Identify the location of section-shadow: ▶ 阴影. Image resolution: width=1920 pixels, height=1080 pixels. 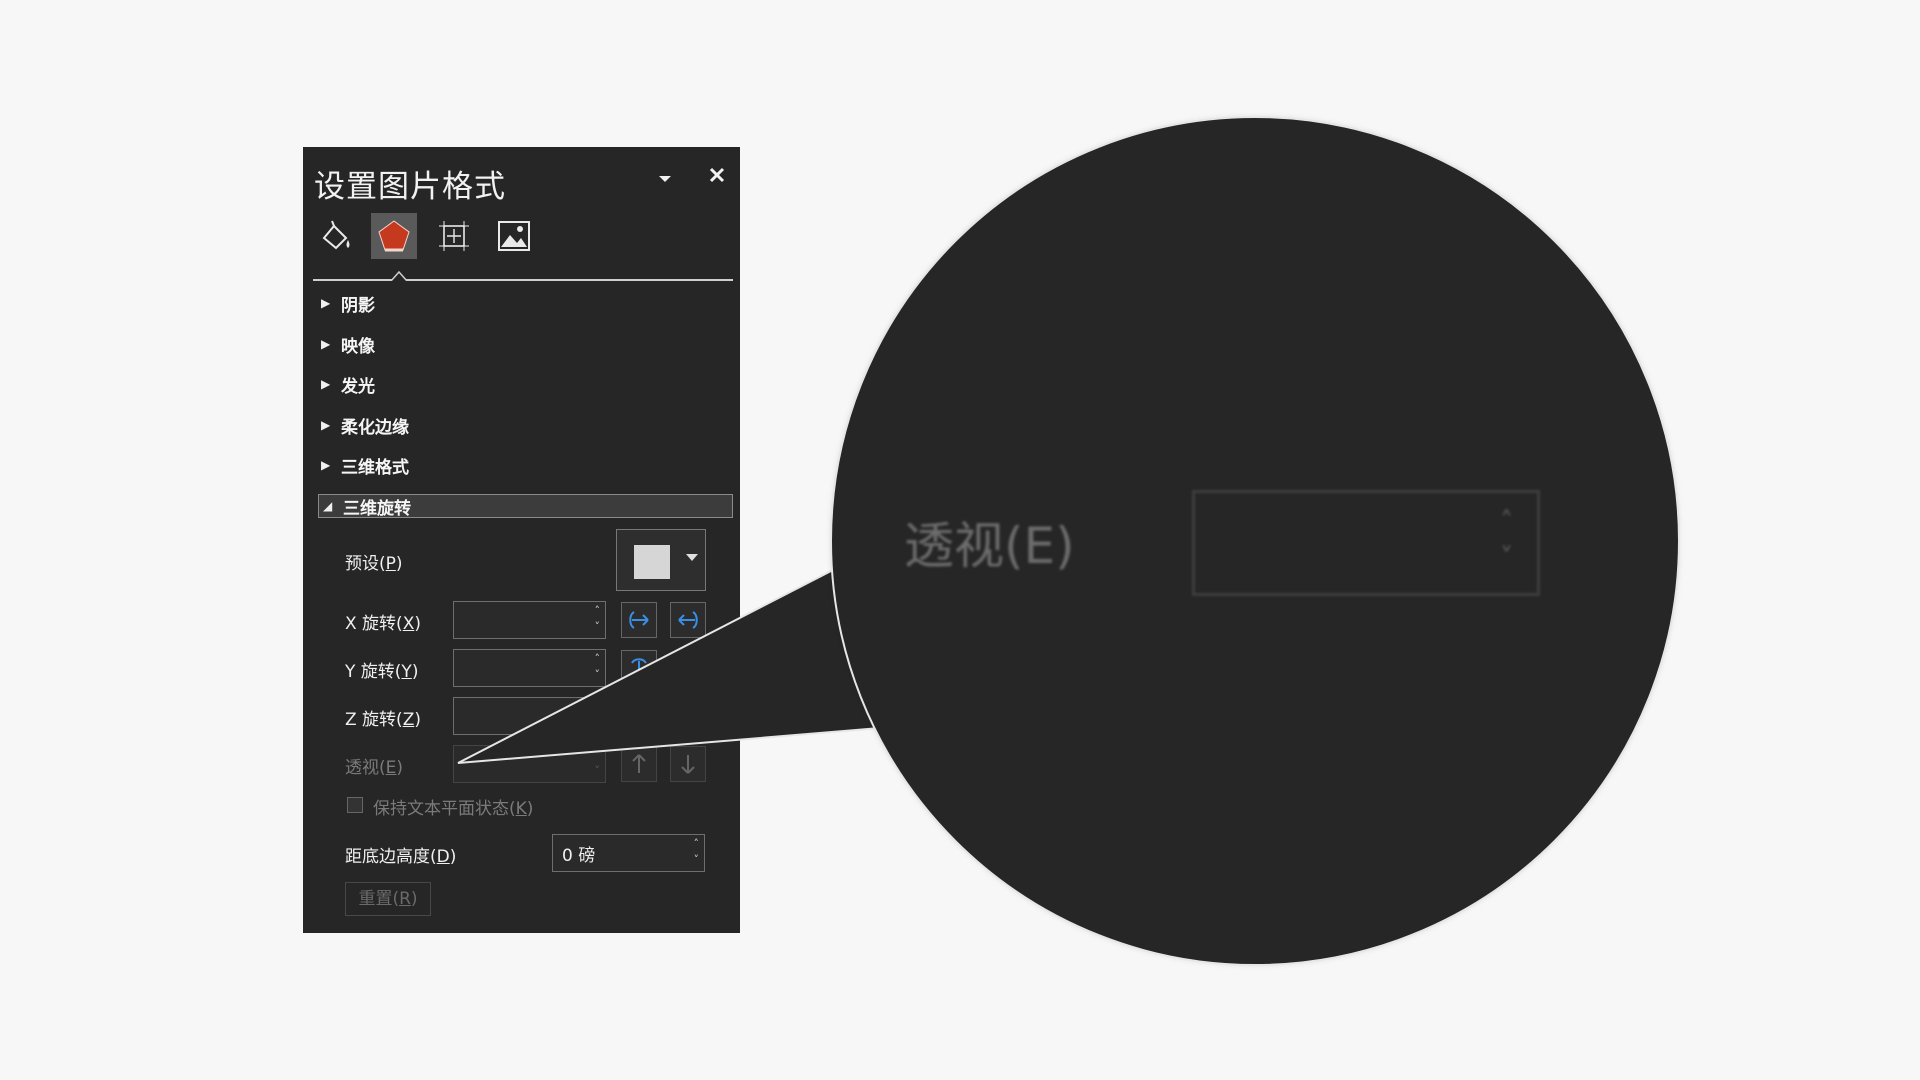
(348, 303).